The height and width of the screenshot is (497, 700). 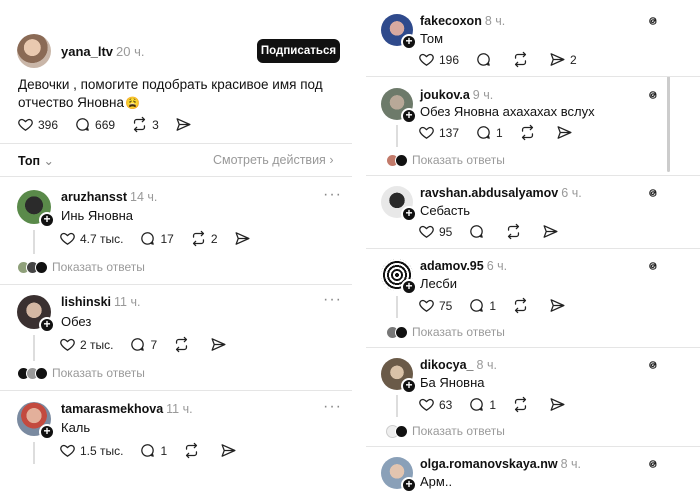 I want to click on like-button: 196, so click(x=438, y=59).